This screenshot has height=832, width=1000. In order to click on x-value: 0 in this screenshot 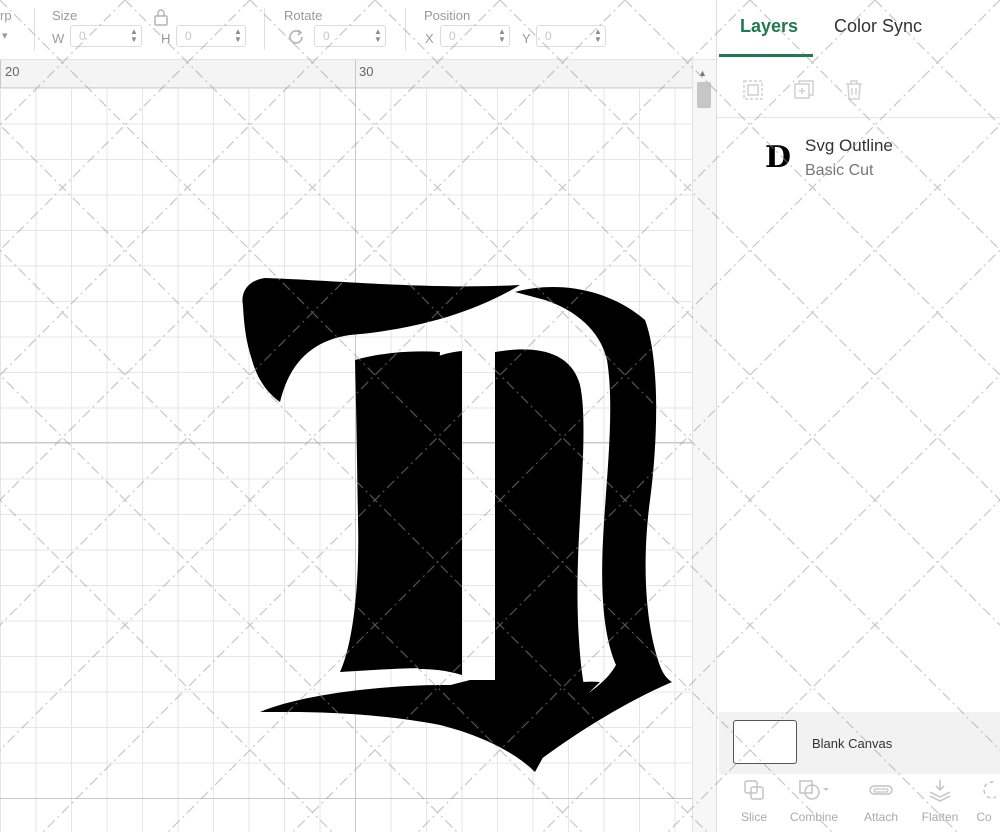, I will do `click(452, 36)`.